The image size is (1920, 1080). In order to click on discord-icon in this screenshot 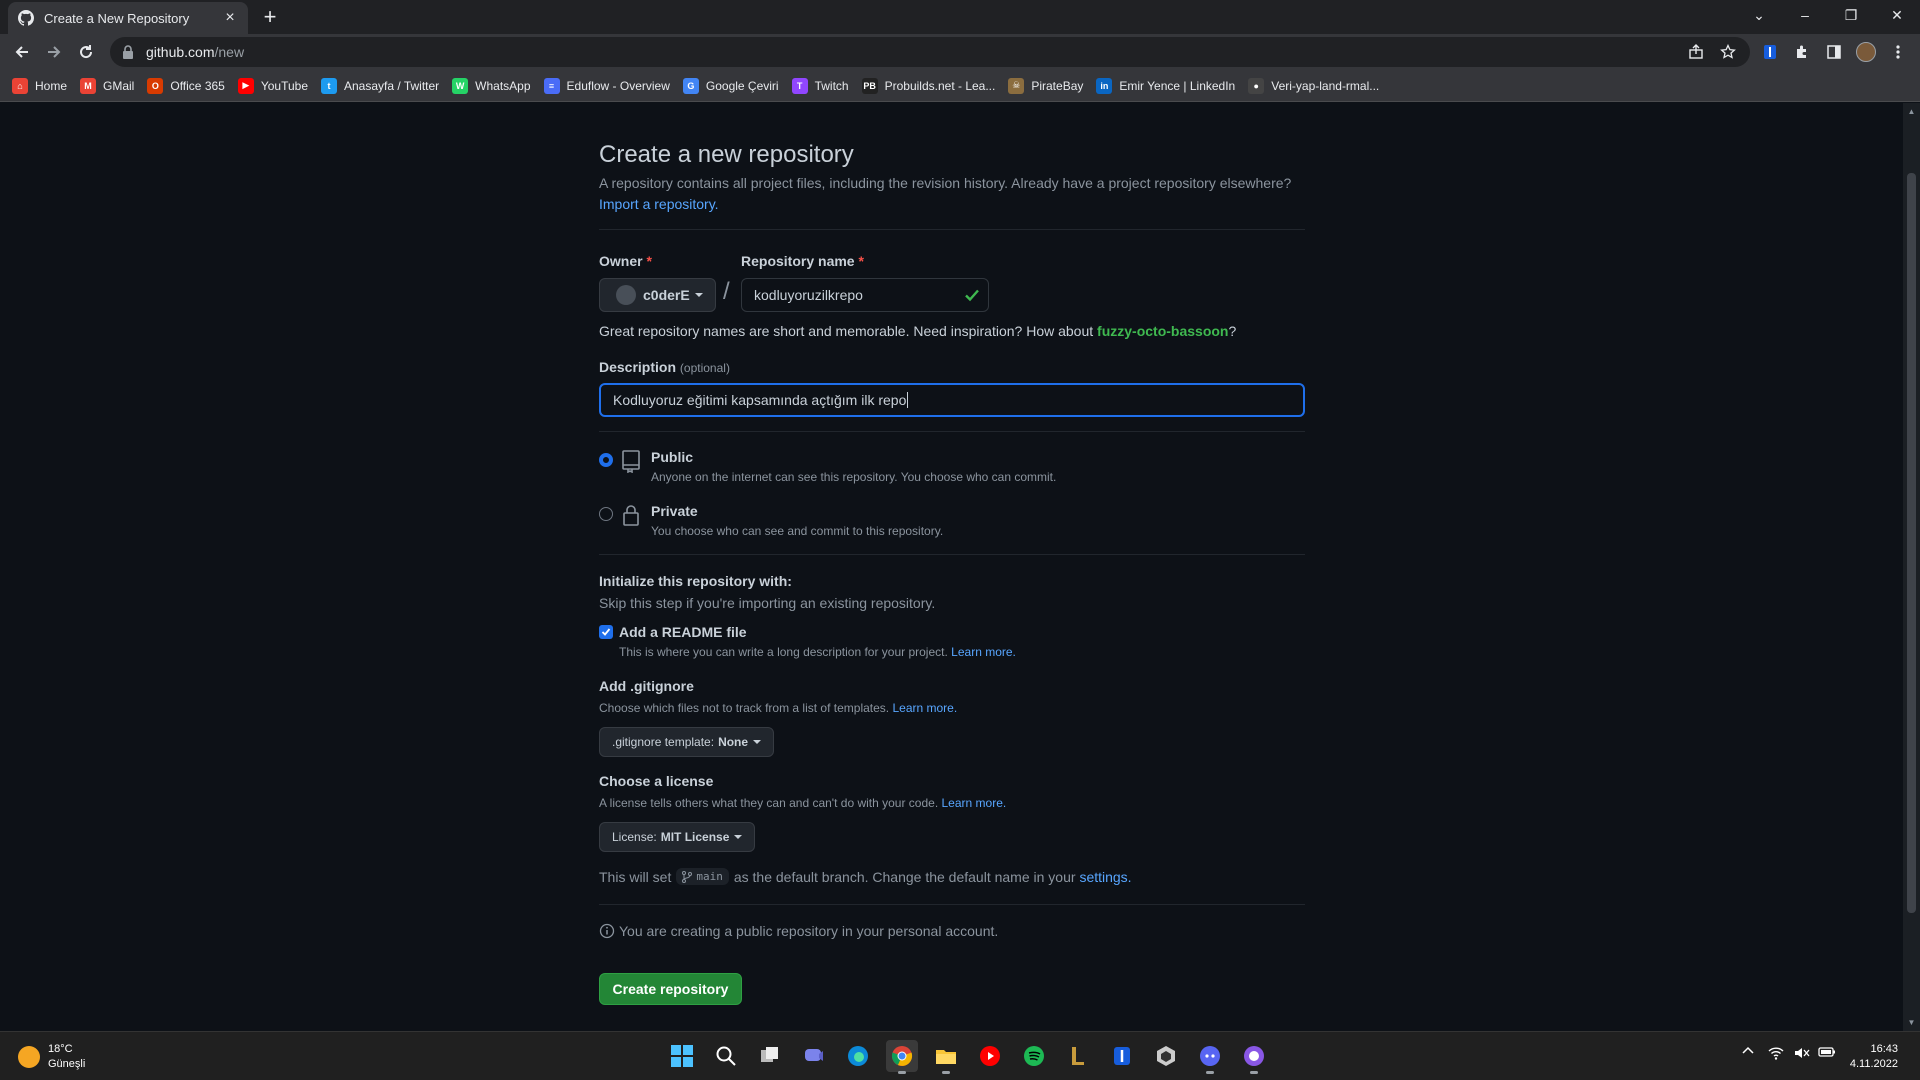, I will do `click(1210, 1057)`.